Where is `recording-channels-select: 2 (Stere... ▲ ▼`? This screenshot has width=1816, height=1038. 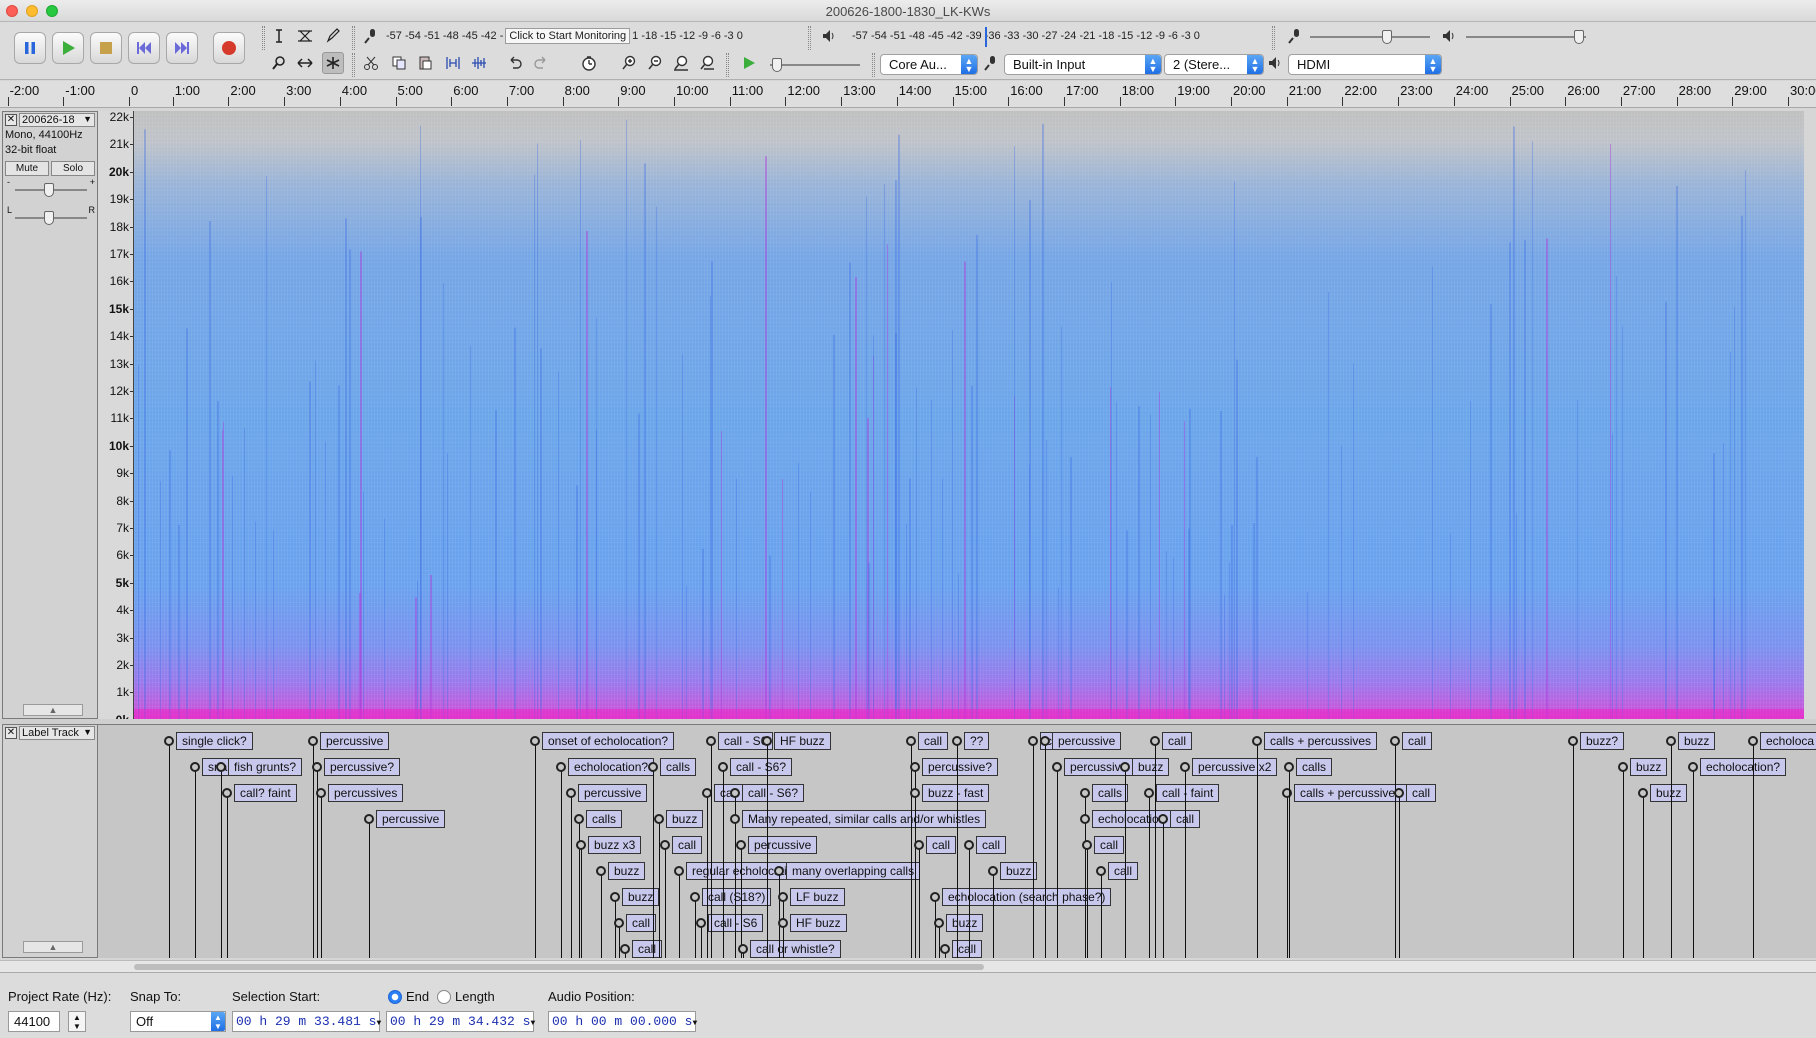 recording-channels-select: 2 (Stere... ▲ ▼ is located at coordinates (1214, 64).